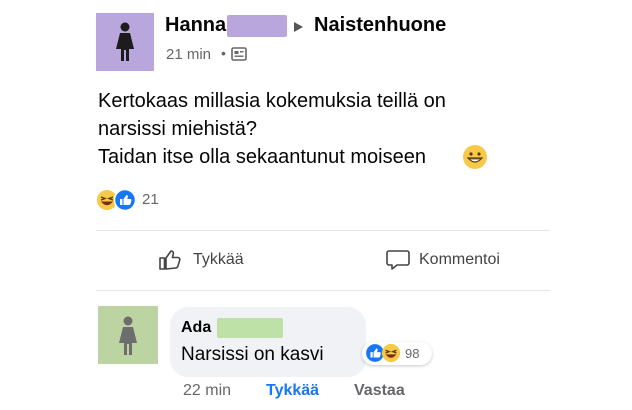 This screenshot has width=632, height=410. I want to click on post-timestamp: 21 min, so click(188, 54).